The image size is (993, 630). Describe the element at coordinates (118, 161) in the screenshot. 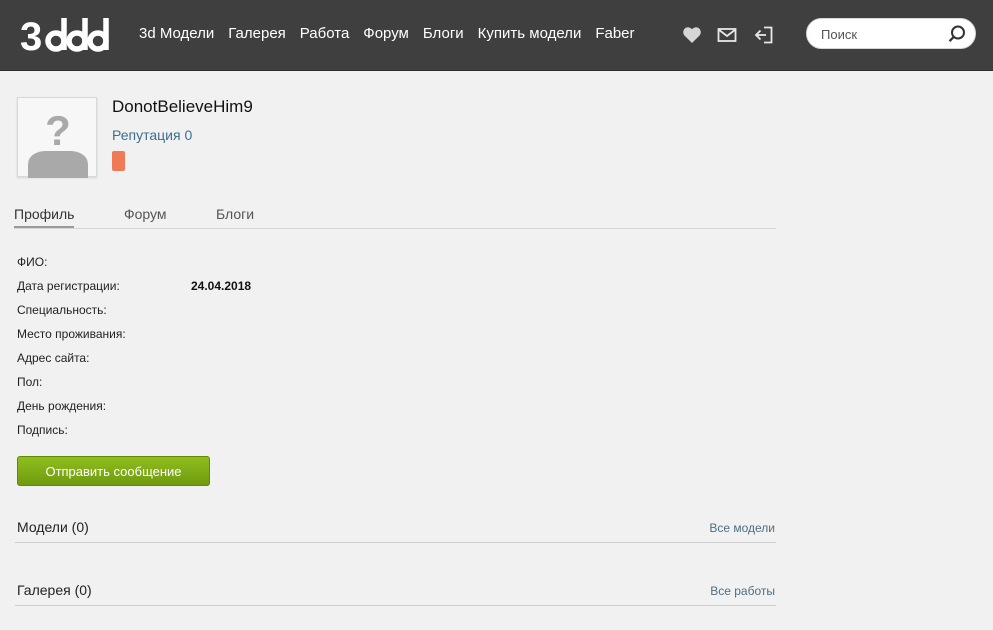

I see `status-badge` at that location.